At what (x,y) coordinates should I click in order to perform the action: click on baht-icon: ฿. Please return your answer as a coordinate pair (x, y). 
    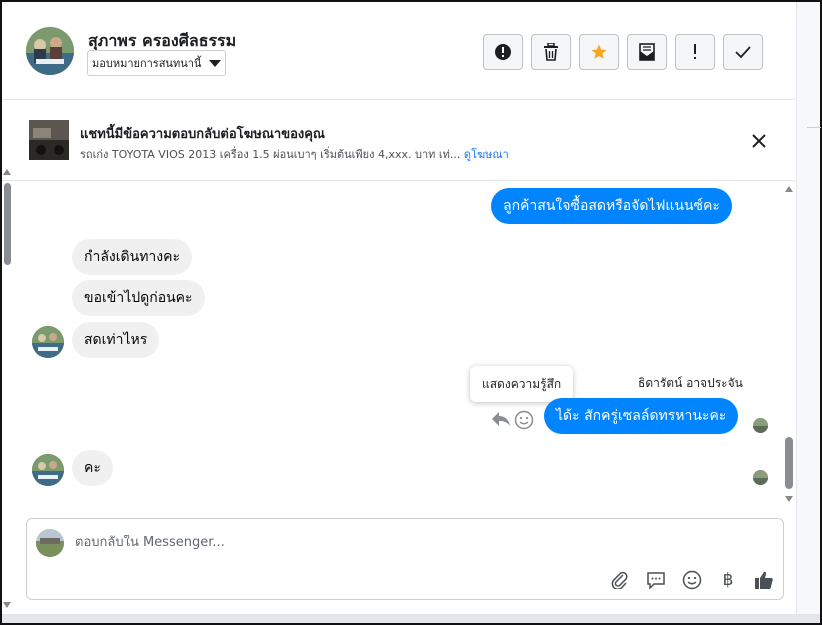
    Looking at the image, I should click on (728, 580).